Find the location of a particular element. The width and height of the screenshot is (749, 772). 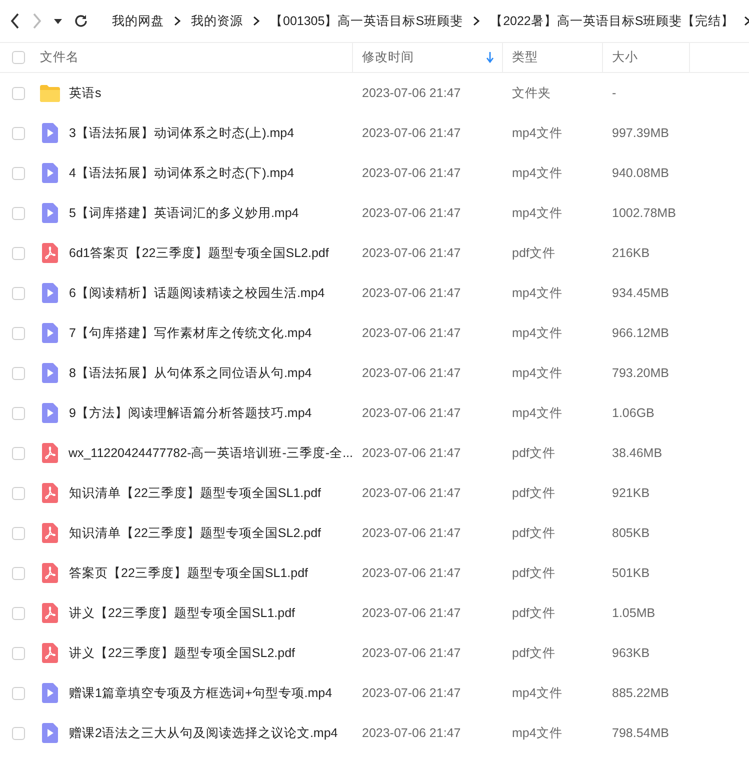

file-size: 1002.78MB is located at coordinates (644, 213).